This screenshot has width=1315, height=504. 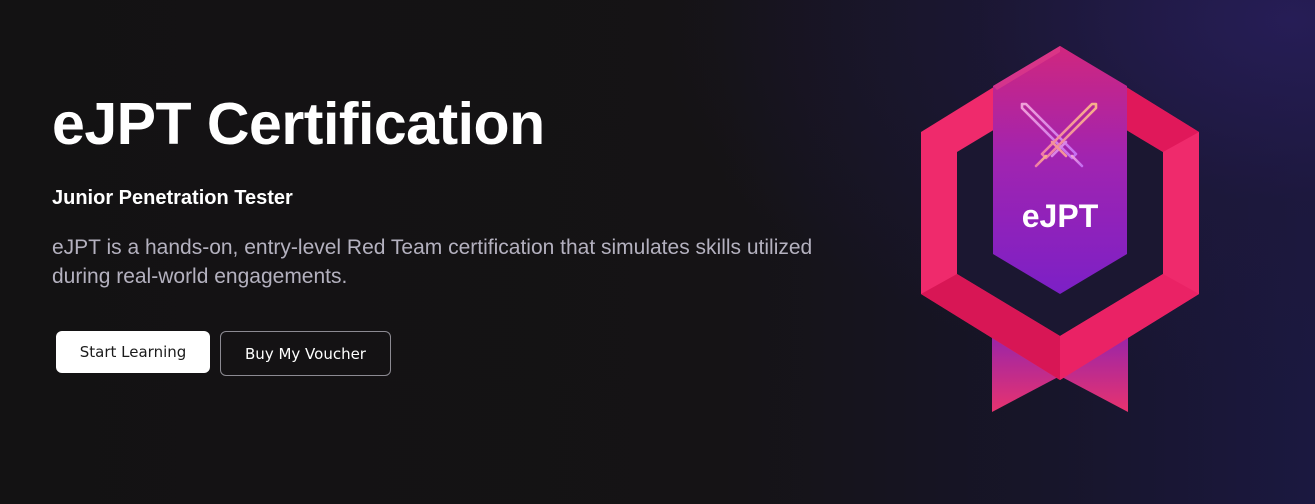 I want to click on badge-banner, so click(x=1060, y=170).